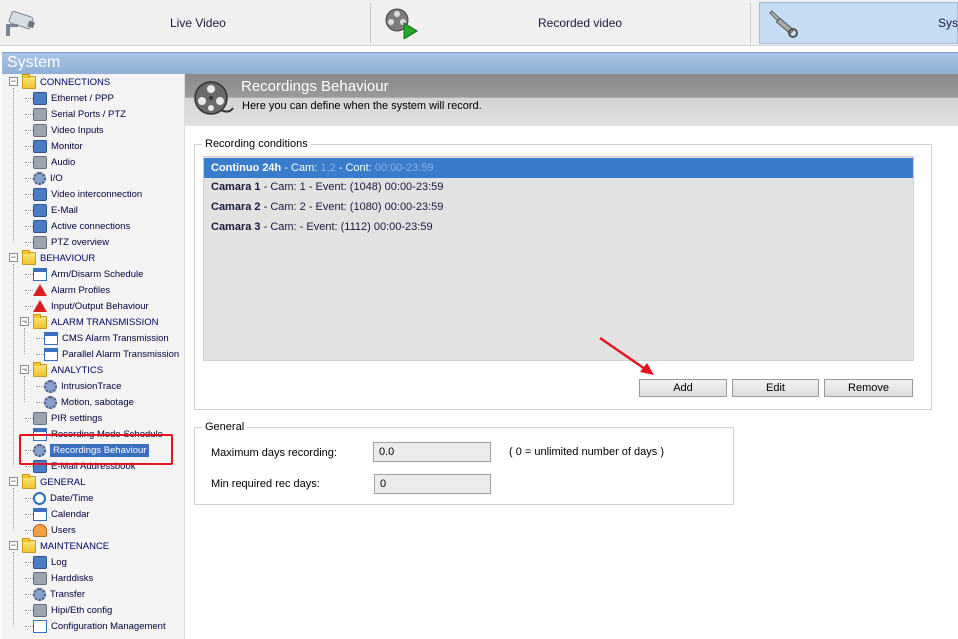 Image resolution: width=958 pixels, height=639 pixels. I want to click on max-days-input, so click(432, 452).